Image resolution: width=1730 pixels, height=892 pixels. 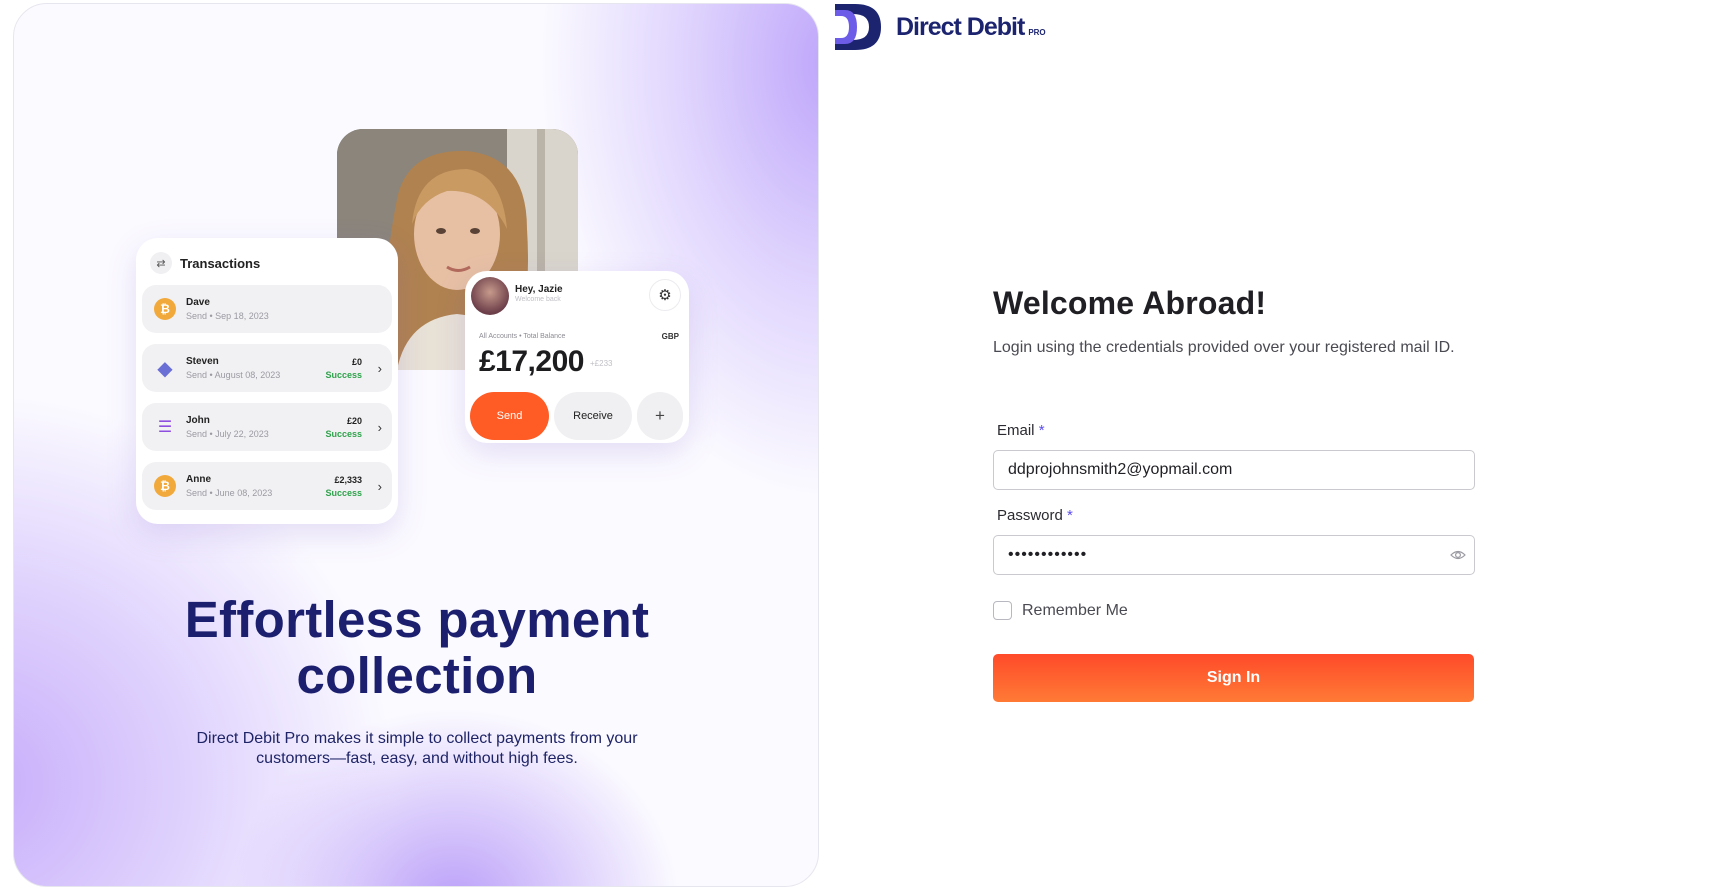 What do you see at coordinates (660, 416) in the screenshot?
I see `plus-icon: +` at bounding box center [660, 416].